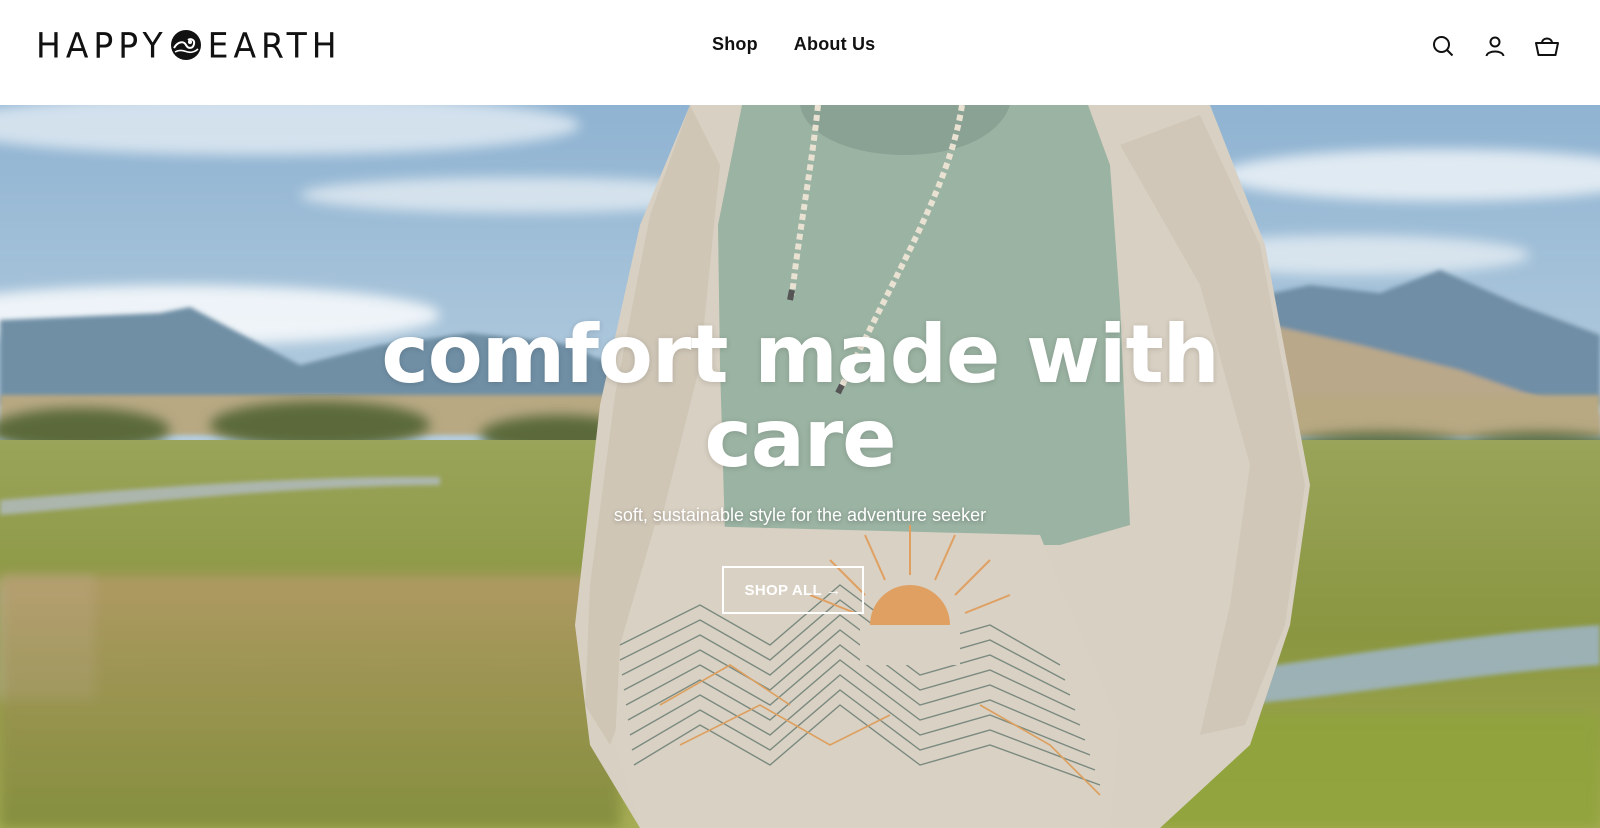 Image resolution: width=1600 pixels, height=828 pixels. I want to click on brand-logo: HAPPY EARTH, so click(189, 45).